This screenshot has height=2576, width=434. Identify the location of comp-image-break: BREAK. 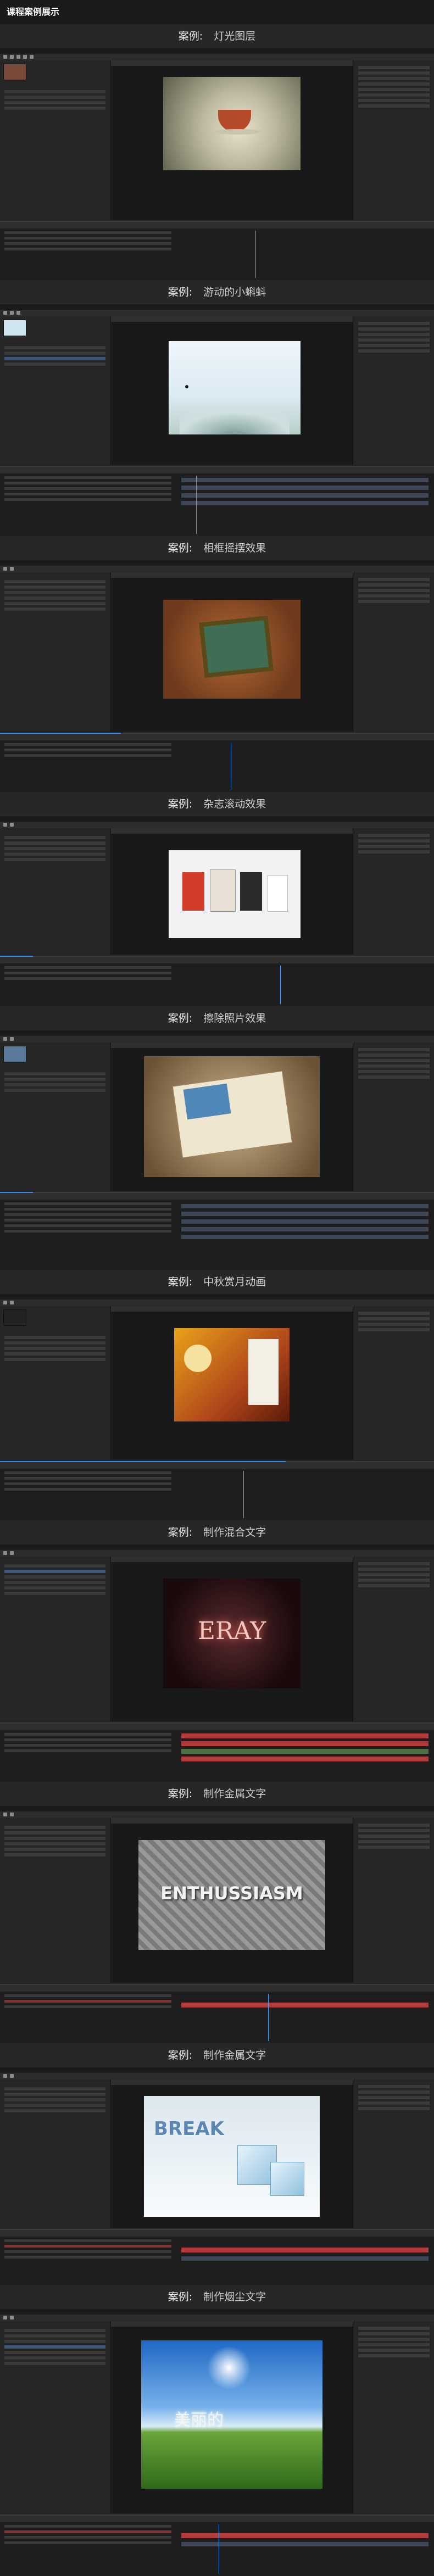
(232, 2156).